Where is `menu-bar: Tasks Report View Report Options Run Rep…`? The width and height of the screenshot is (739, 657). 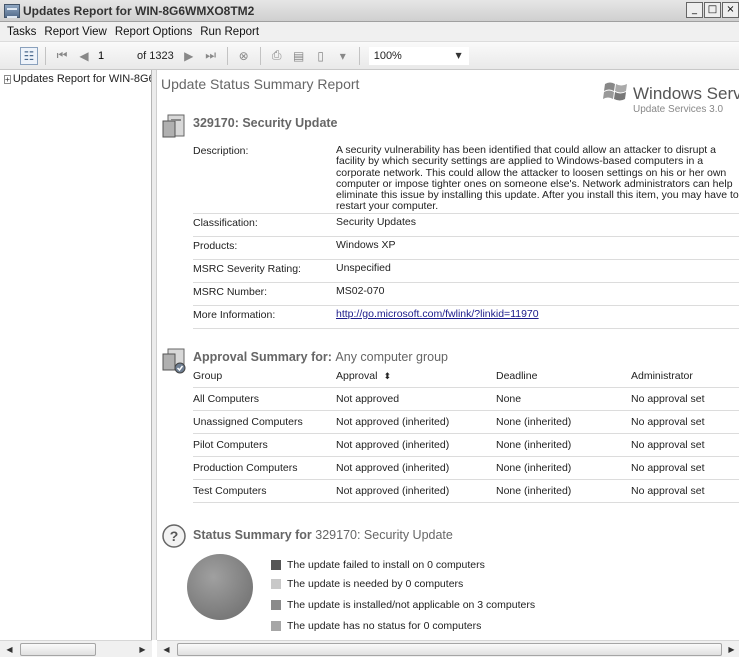 menu-bar: Tasks Report View Report Options Run Rep… is located at coordinates (369, 32).